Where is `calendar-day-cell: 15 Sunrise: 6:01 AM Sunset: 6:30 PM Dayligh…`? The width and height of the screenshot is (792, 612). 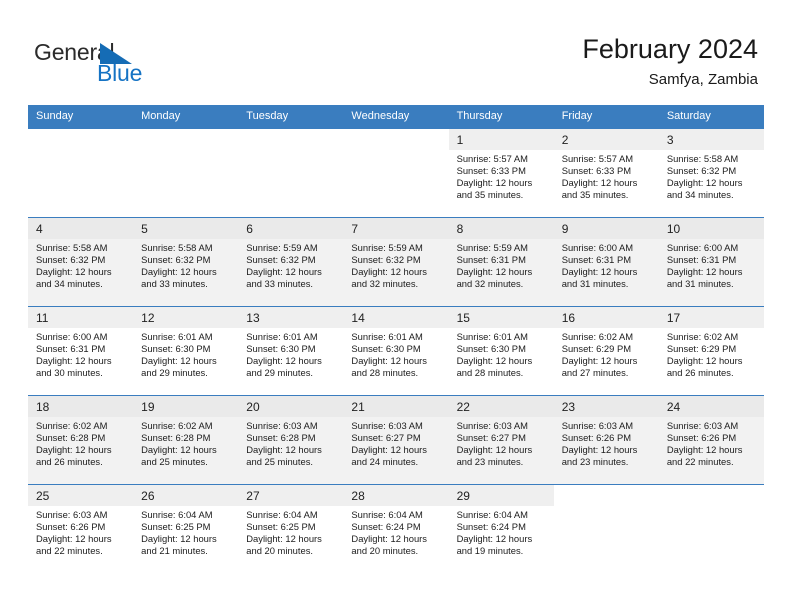
calendar-day-cell: 15 Sunrise: 6:01 AM Sunset: 6:30 PM Dayligh… is located at coordinates (501, 351).